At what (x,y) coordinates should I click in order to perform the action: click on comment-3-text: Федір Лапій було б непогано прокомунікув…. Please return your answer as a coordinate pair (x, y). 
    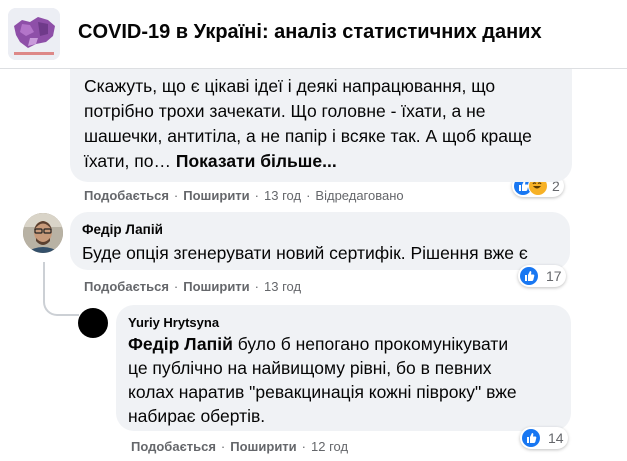
    Looking at the image, I should click on (322, 380).